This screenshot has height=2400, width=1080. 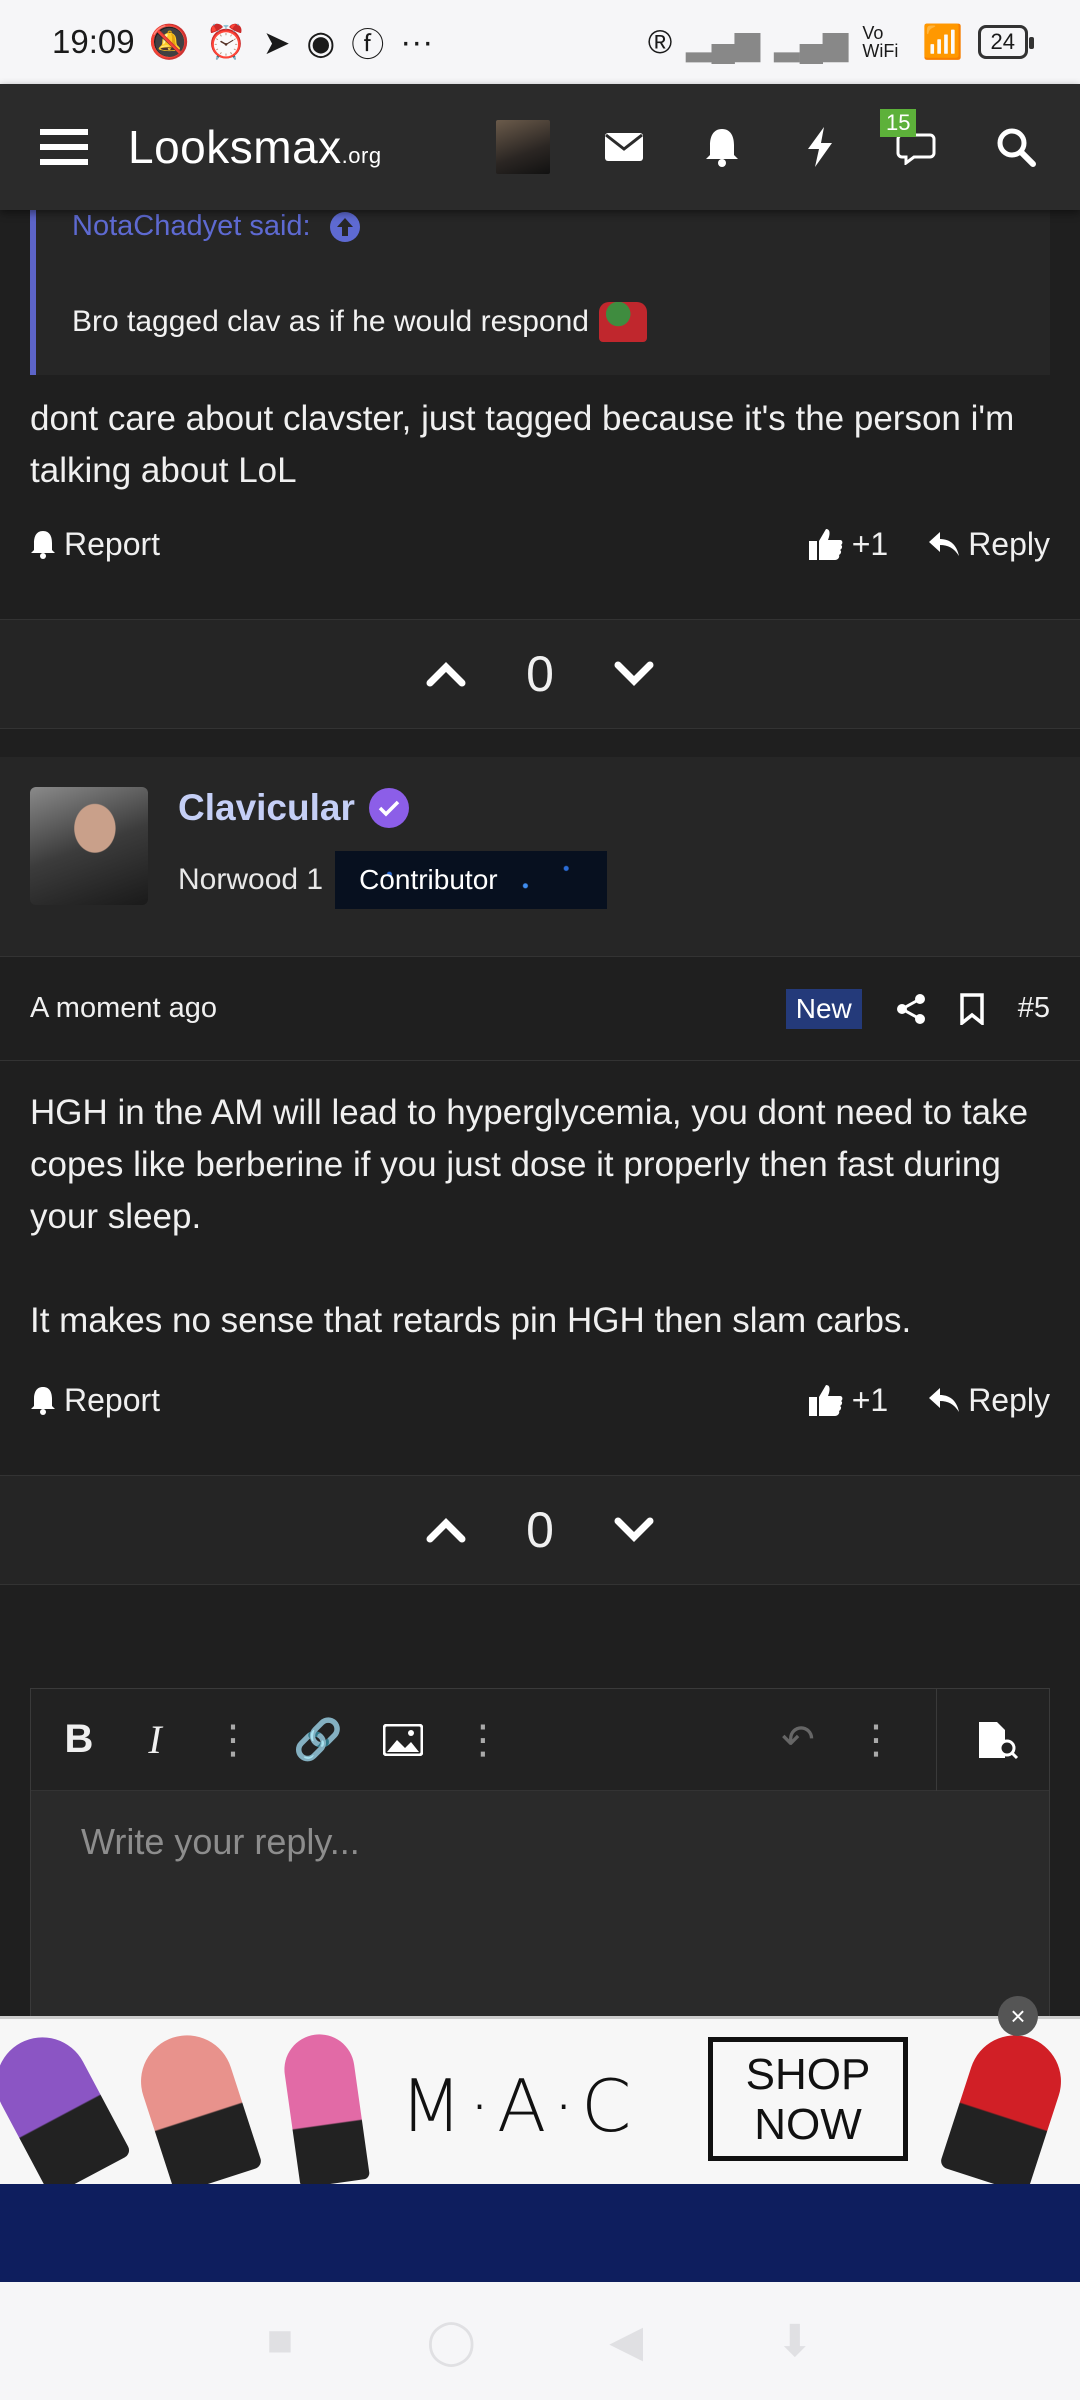 I want to click on post-author-header: Clavicular Norwood 1 Contributor, so click(x=540, y=857).